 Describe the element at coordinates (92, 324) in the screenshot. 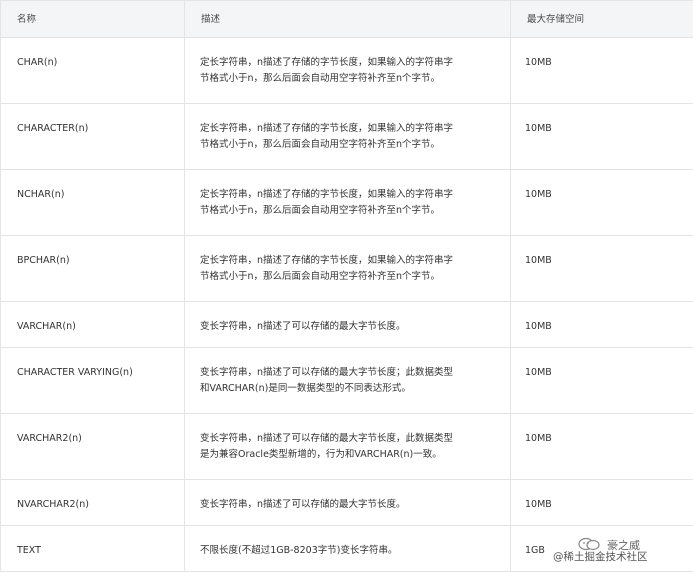

I see `cell-name: VARCHAR(n)` at that location.